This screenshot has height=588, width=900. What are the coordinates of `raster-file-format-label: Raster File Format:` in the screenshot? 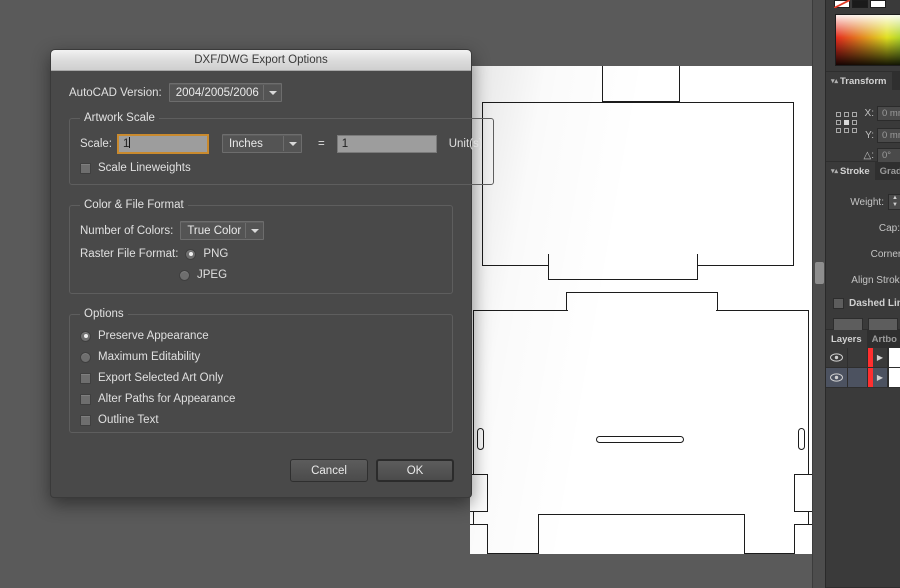 It's located at (129, 254).